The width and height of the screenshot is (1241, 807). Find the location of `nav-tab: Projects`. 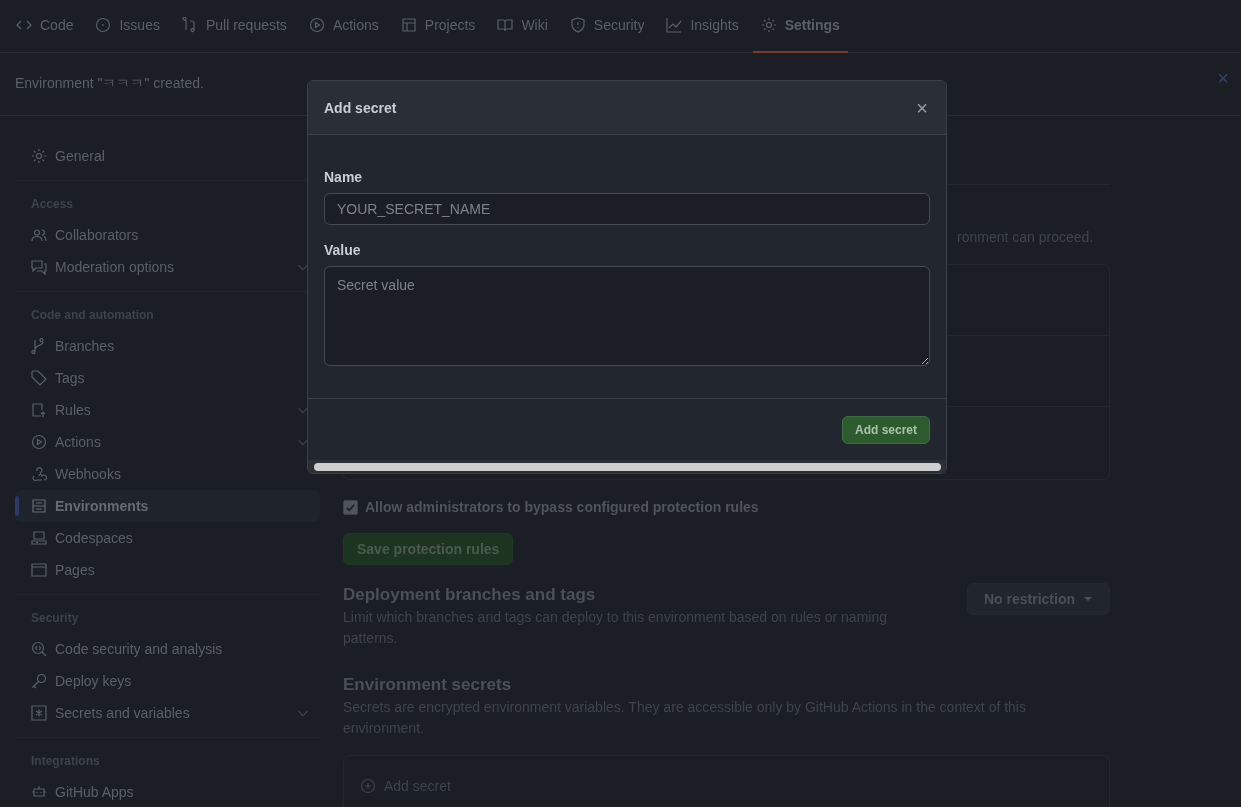

nav-tab: Projects is located at coordinates (438, 26).